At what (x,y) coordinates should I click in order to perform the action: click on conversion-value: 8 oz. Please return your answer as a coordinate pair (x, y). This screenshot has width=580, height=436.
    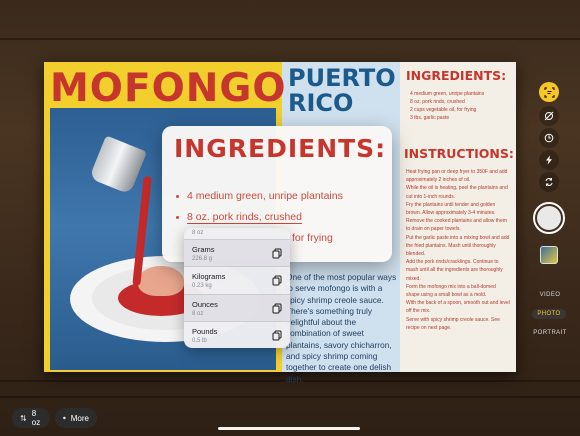
    Looking at the image, I should click on (198, 314).